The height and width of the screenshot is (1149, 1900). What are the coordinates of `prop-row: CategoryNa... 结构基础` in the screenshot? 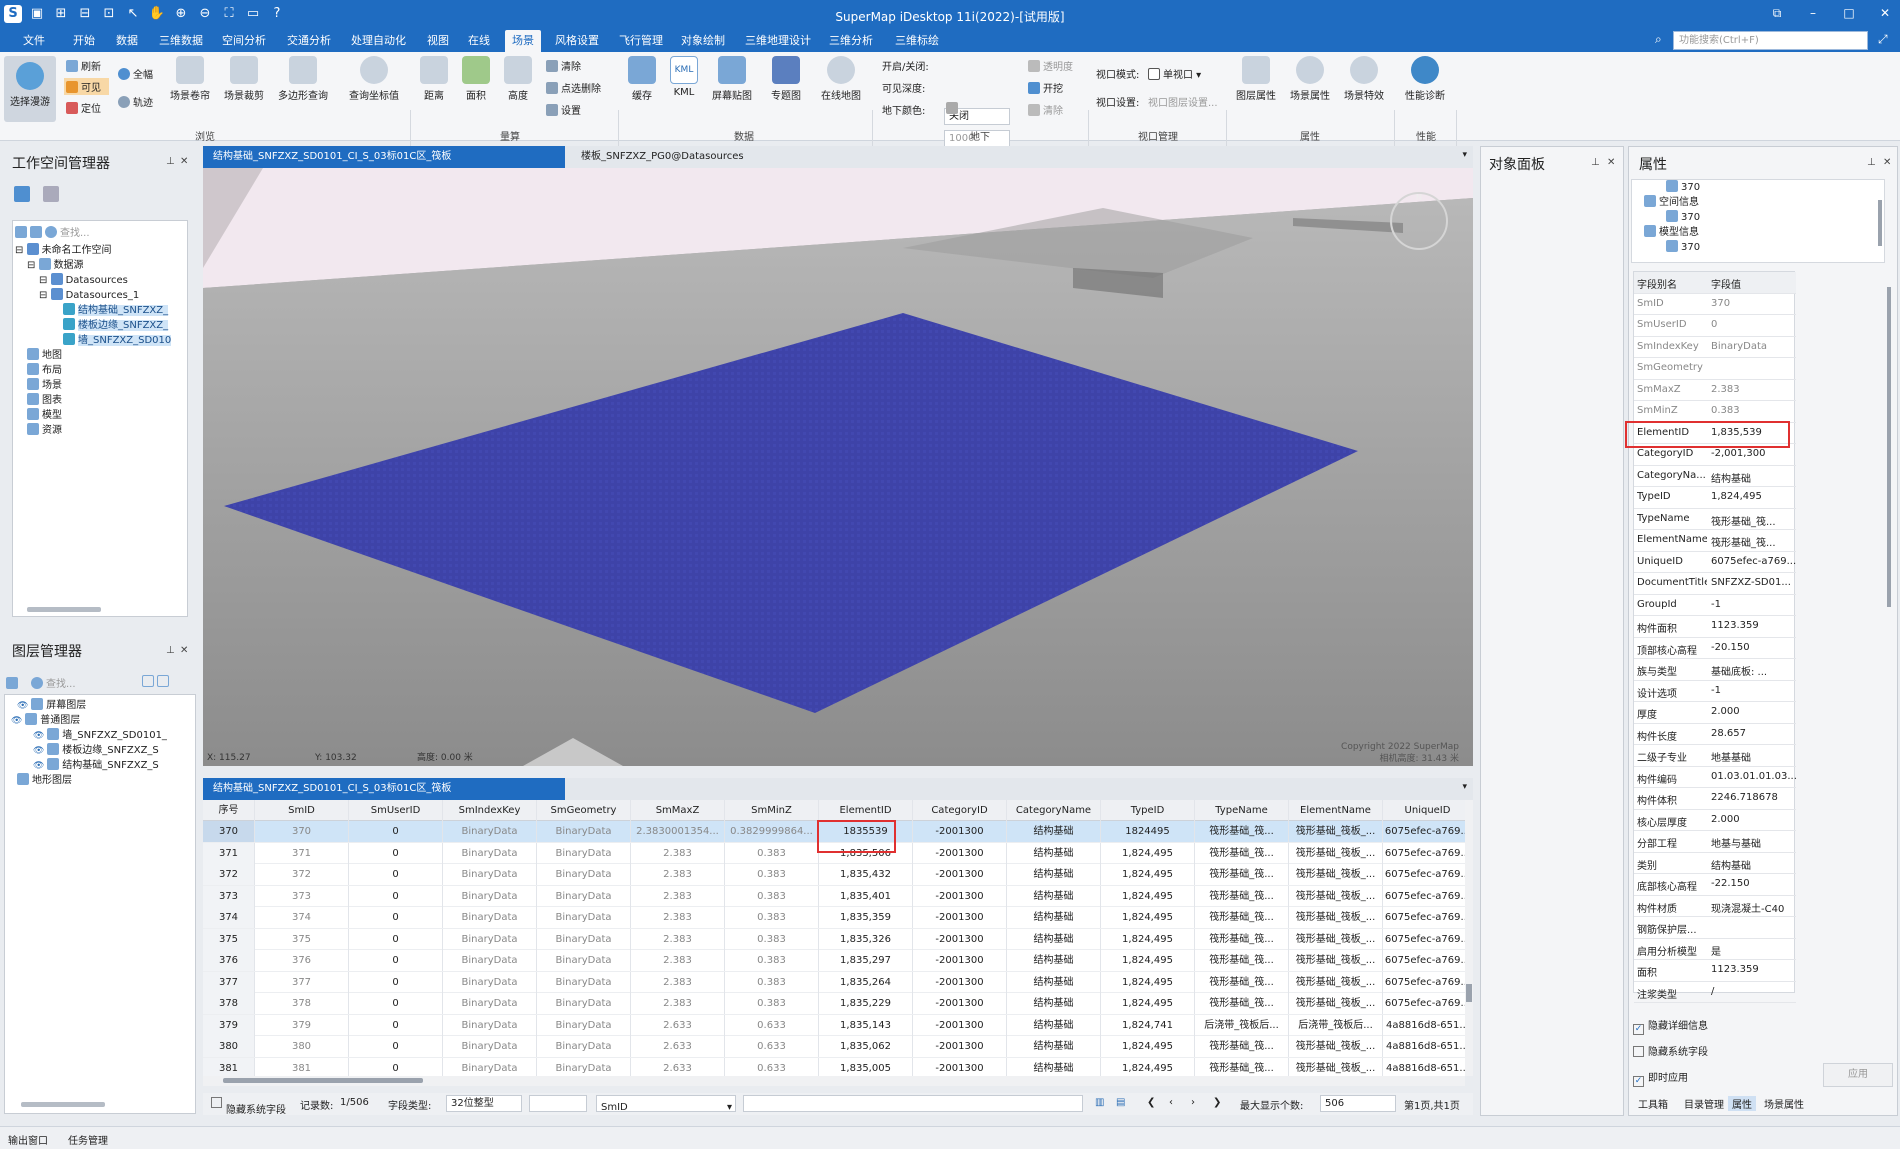 It's located at (1715, 476).